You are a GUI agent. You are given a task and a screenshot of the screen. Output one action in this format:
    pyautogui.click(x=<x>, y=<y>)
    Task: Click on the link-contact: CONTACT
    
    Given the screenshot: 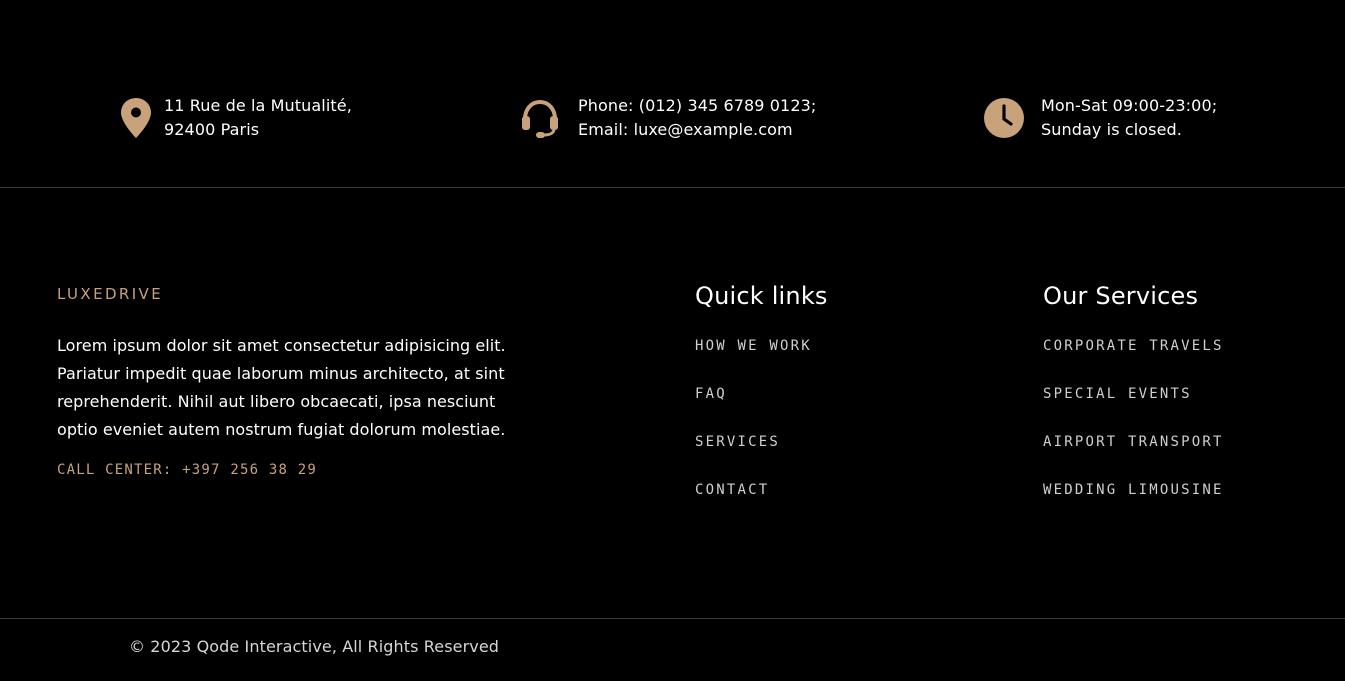 What is the action you would take?
    pyautogui.click(x=732, y=490)
    